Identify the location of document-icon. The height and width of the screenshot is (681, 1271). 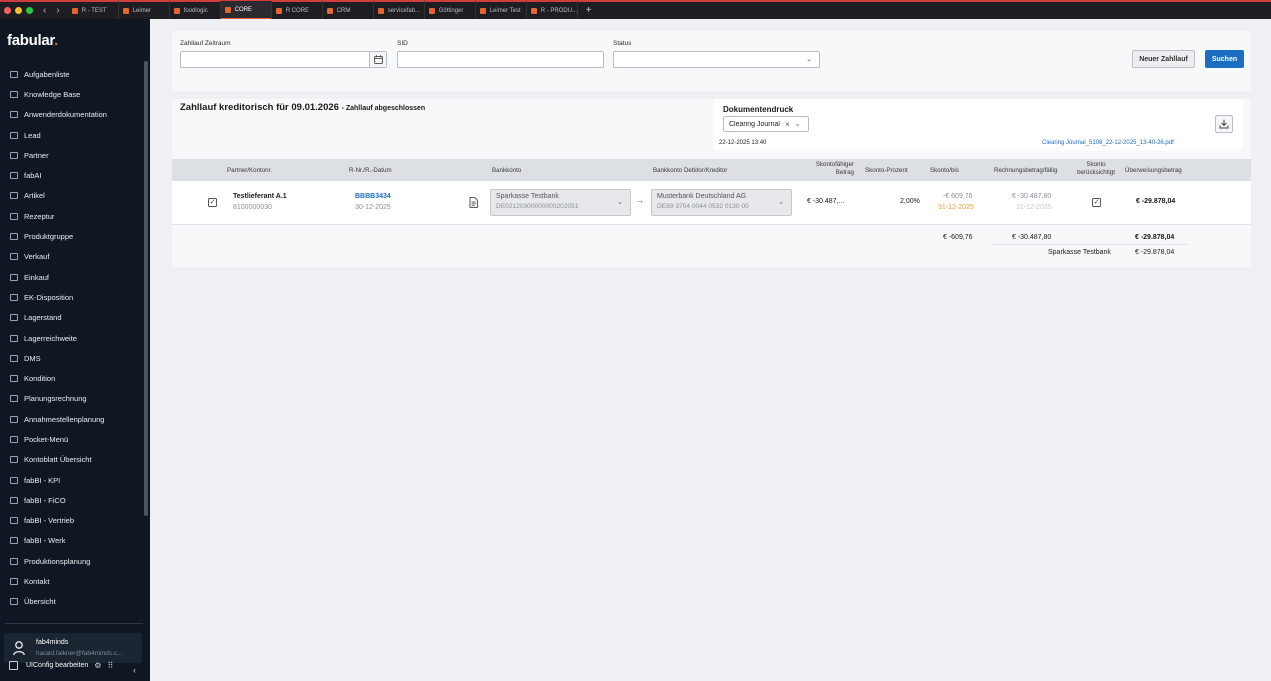
(473, 202).